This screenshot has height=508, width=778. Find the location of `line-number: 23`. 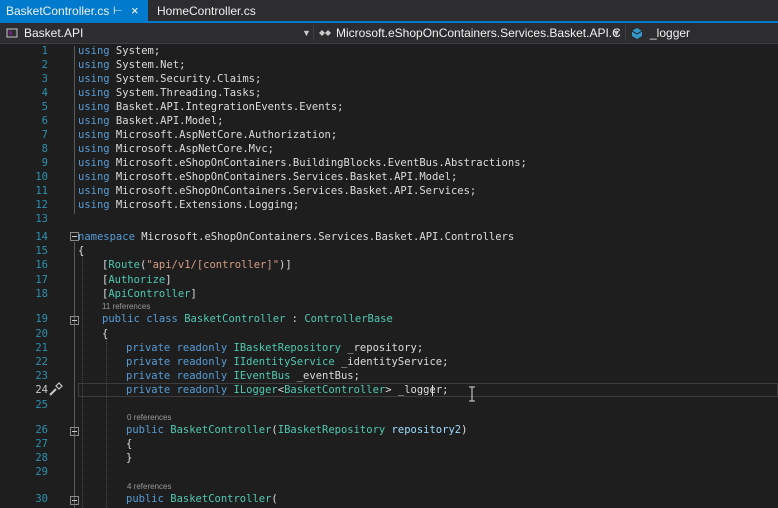

line-number: 23 is located at coordinates (41, 376).